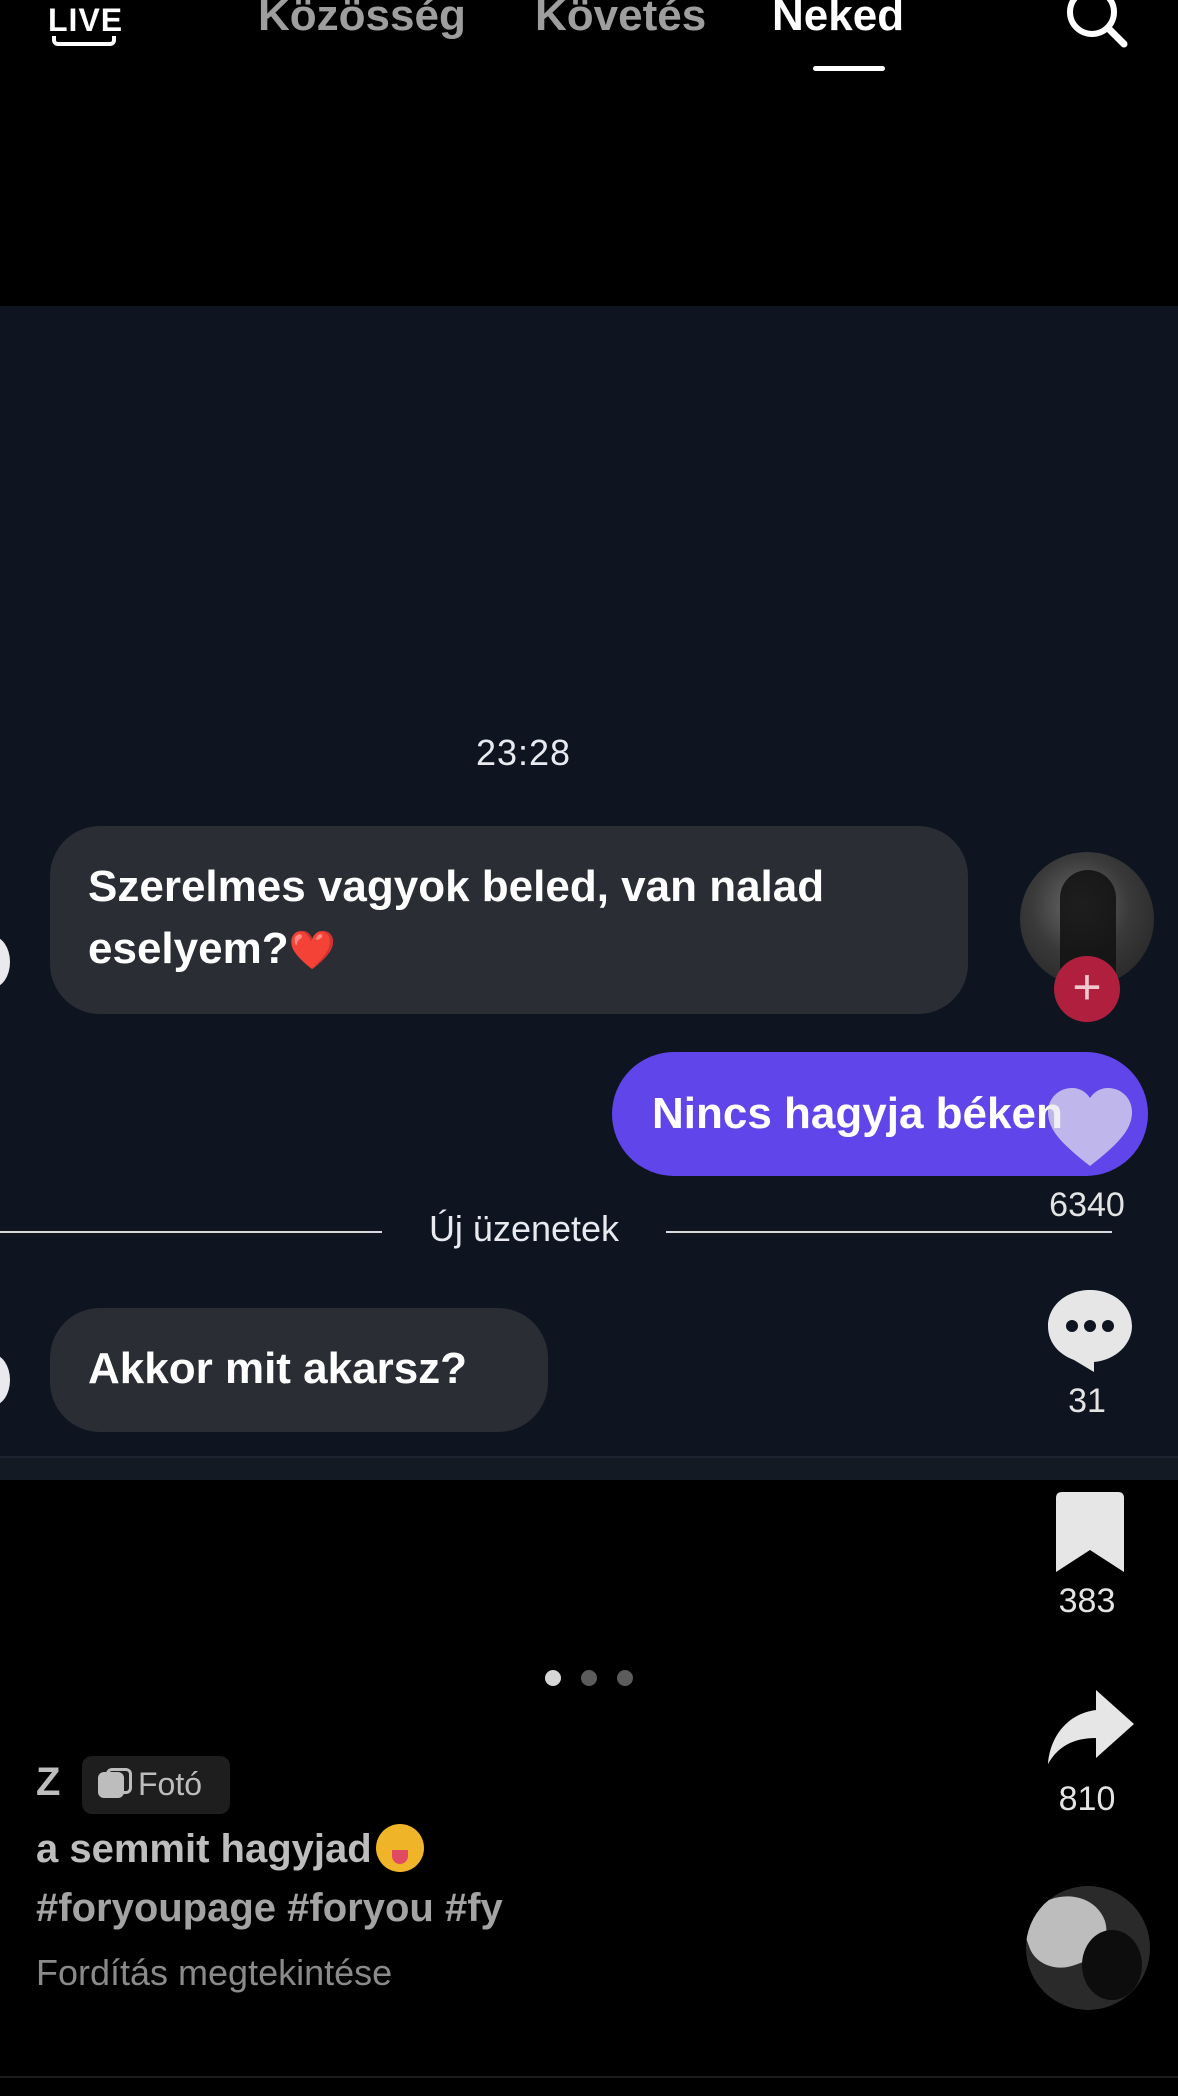  I want to click on heart-icon, so click(1090, 1128).